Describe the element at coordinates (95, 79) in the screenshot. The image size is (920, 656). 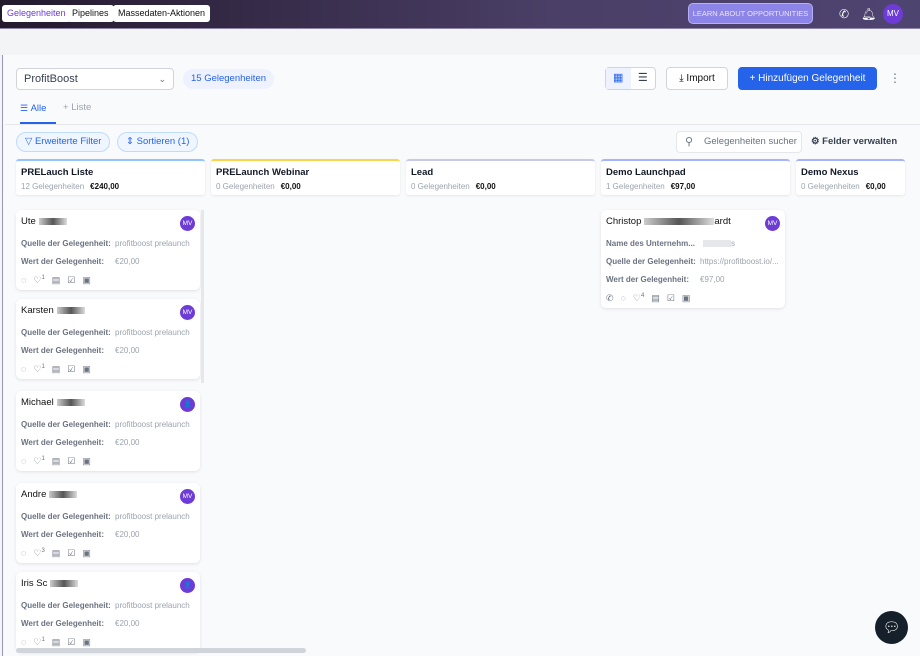
I see `pipeline-select: ProfitBoost ⌄` at that location.